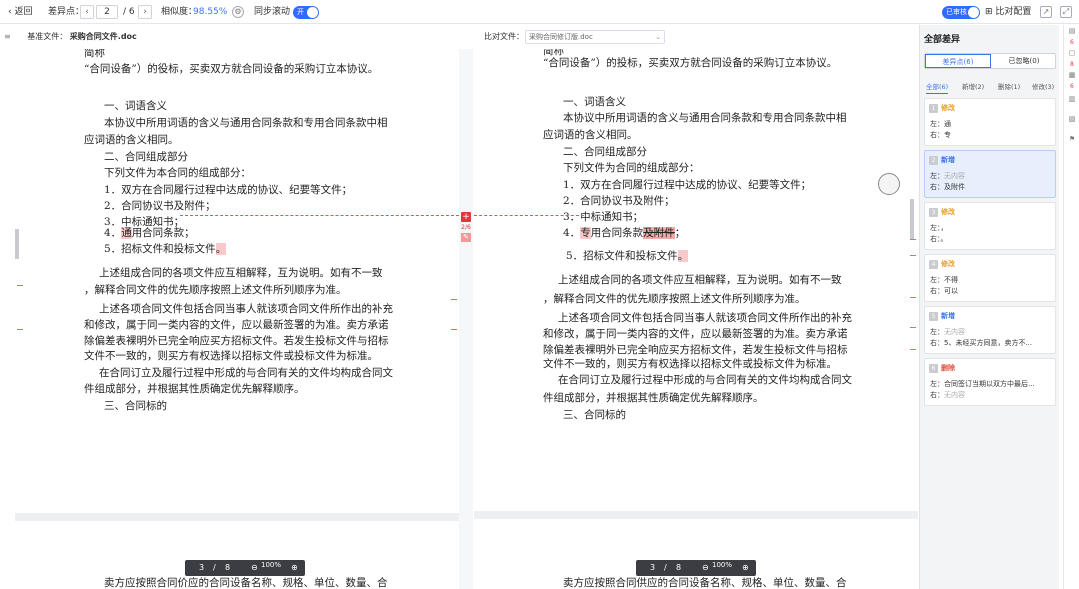  Describe the element at coordinates (70, 36) in the screenshot. I see `left-header: ≡ 基准文件： 采购合同文件.doc` at that location.